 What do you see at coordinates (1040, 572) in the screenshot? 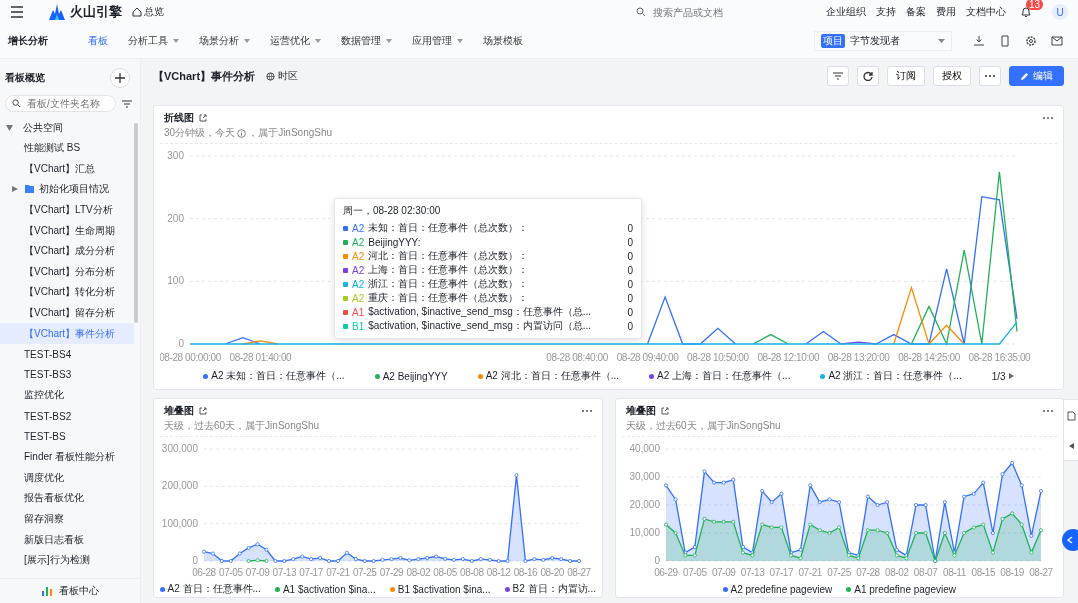
I see `axis-tick-label: 08-27` at bounding box center [1040, 572].